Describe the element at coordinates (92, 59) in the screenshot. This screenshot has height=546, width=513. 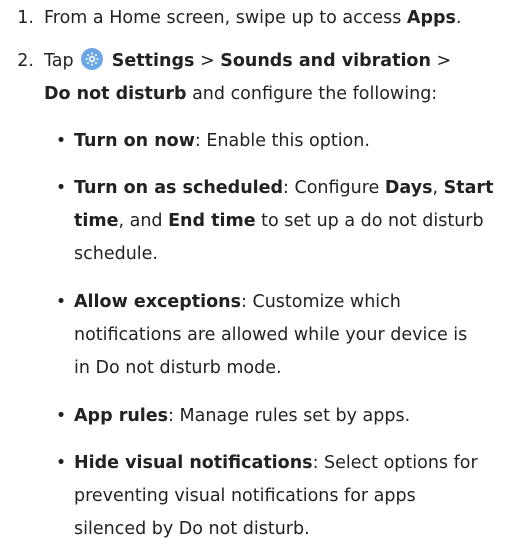
I see `settings-gear-icon` at that location.